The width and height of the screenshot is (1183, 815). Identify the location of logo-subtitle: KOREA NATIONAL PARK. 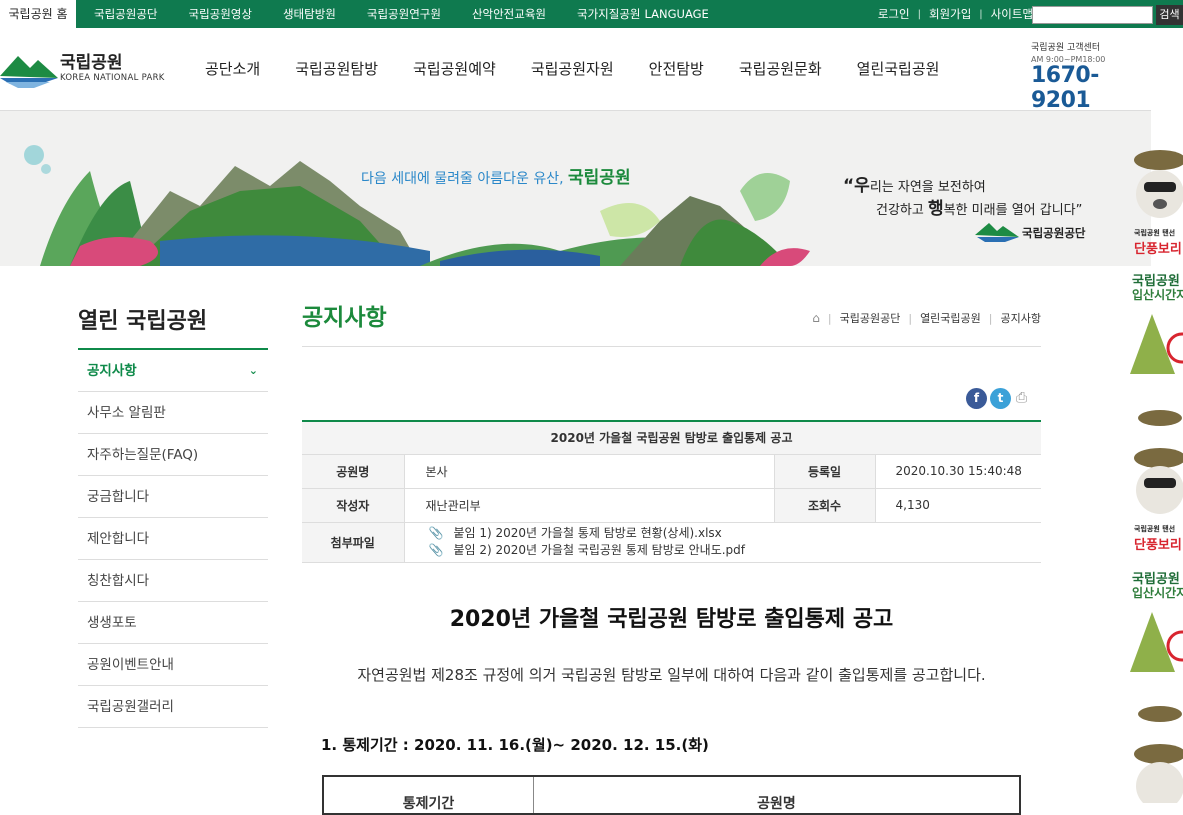
(112, 78).